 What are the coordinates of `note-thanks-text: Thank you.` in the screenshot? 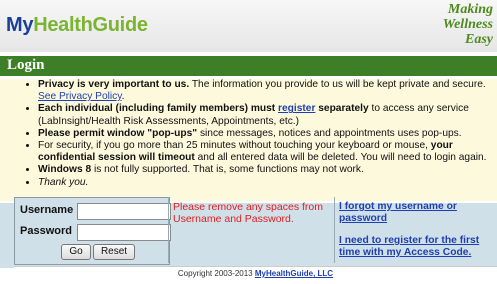 It's located at (63, 182).